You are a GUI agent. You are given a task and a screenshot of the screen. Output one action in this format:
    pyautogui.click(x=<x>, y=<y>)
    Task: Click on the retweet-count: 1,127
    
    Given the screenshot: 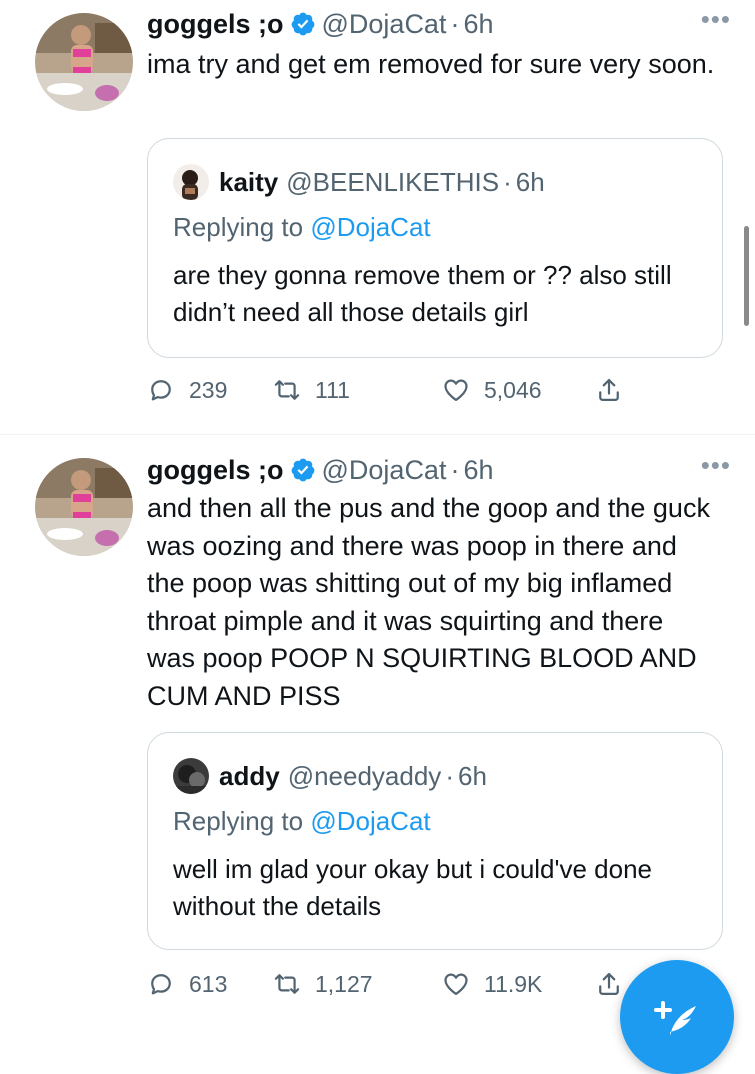 What is the action you would take?
    pyautogui.click(x=344, y=983)
    